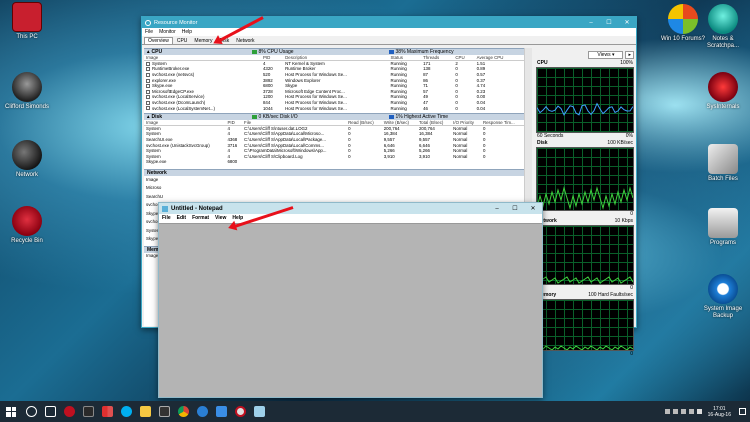  Describe the element at coordinates (267, 108) in the screenshot. I see `table-cell: 1044` at that location.